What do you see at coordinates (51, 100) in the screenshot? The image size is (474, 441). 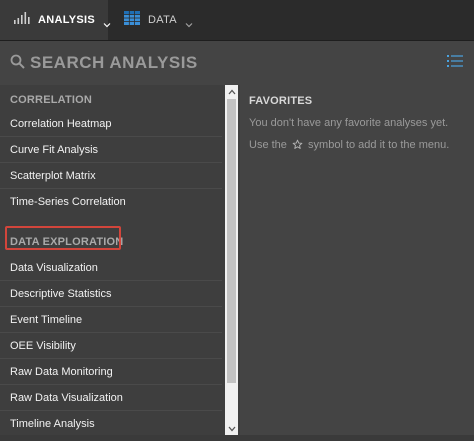 I see `category-header-correlation: CORRELATION` at bounding box center [51, 100].